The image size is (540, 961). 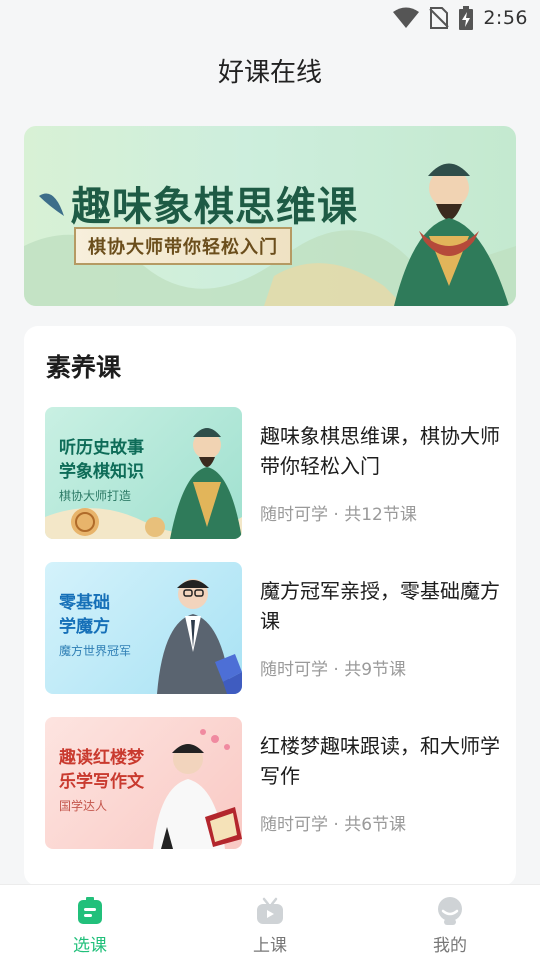 What do you see at coordinates (450, 911) in the screenshot?
I see `profile-icon` at bounding box center [450, 911].